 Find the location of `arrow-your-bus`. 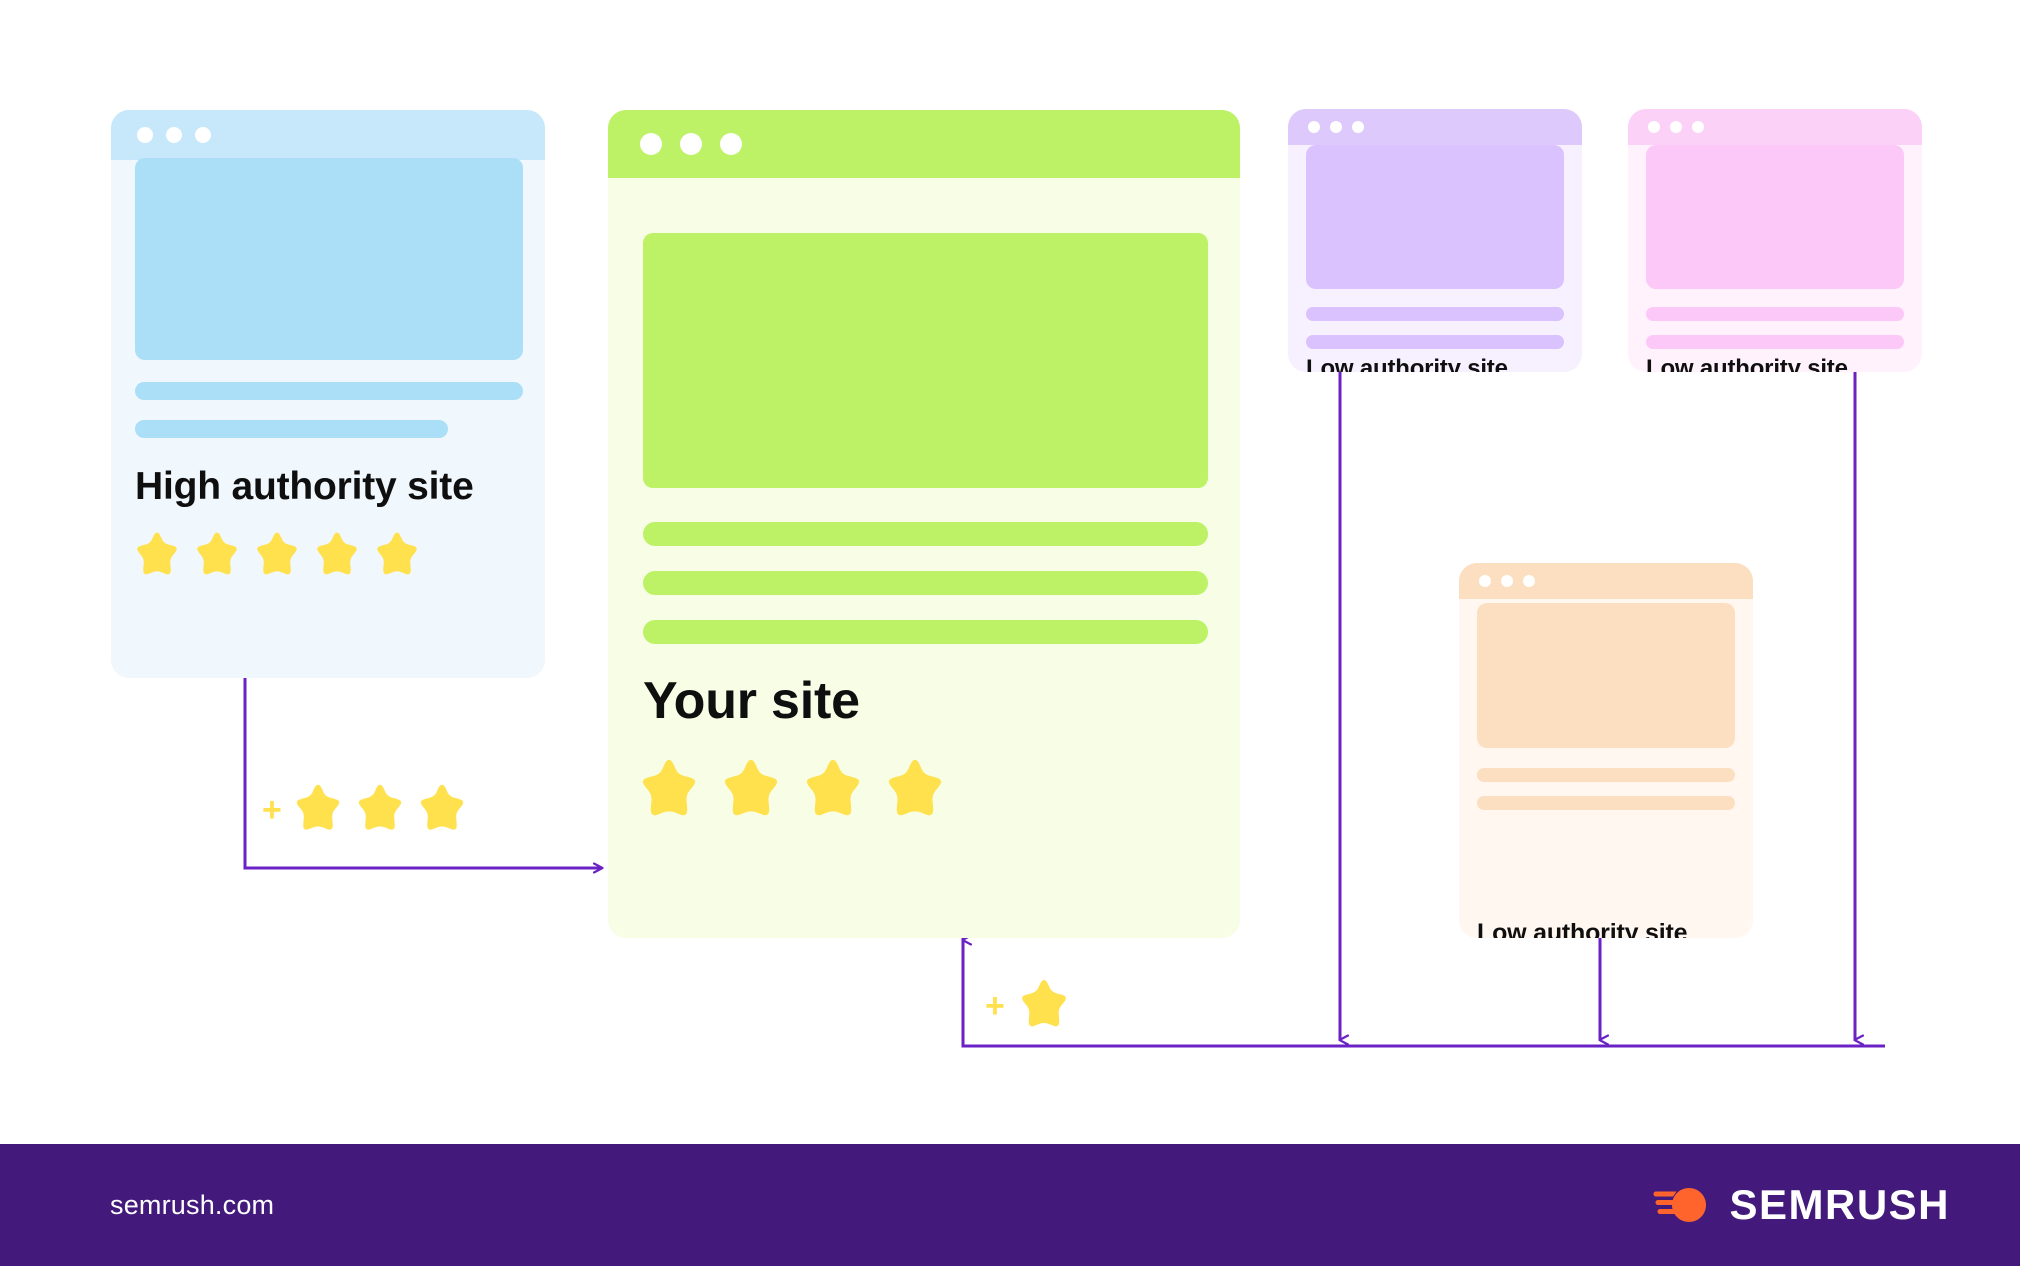

arrow-your-bus is located at coordinates (1423, 993).